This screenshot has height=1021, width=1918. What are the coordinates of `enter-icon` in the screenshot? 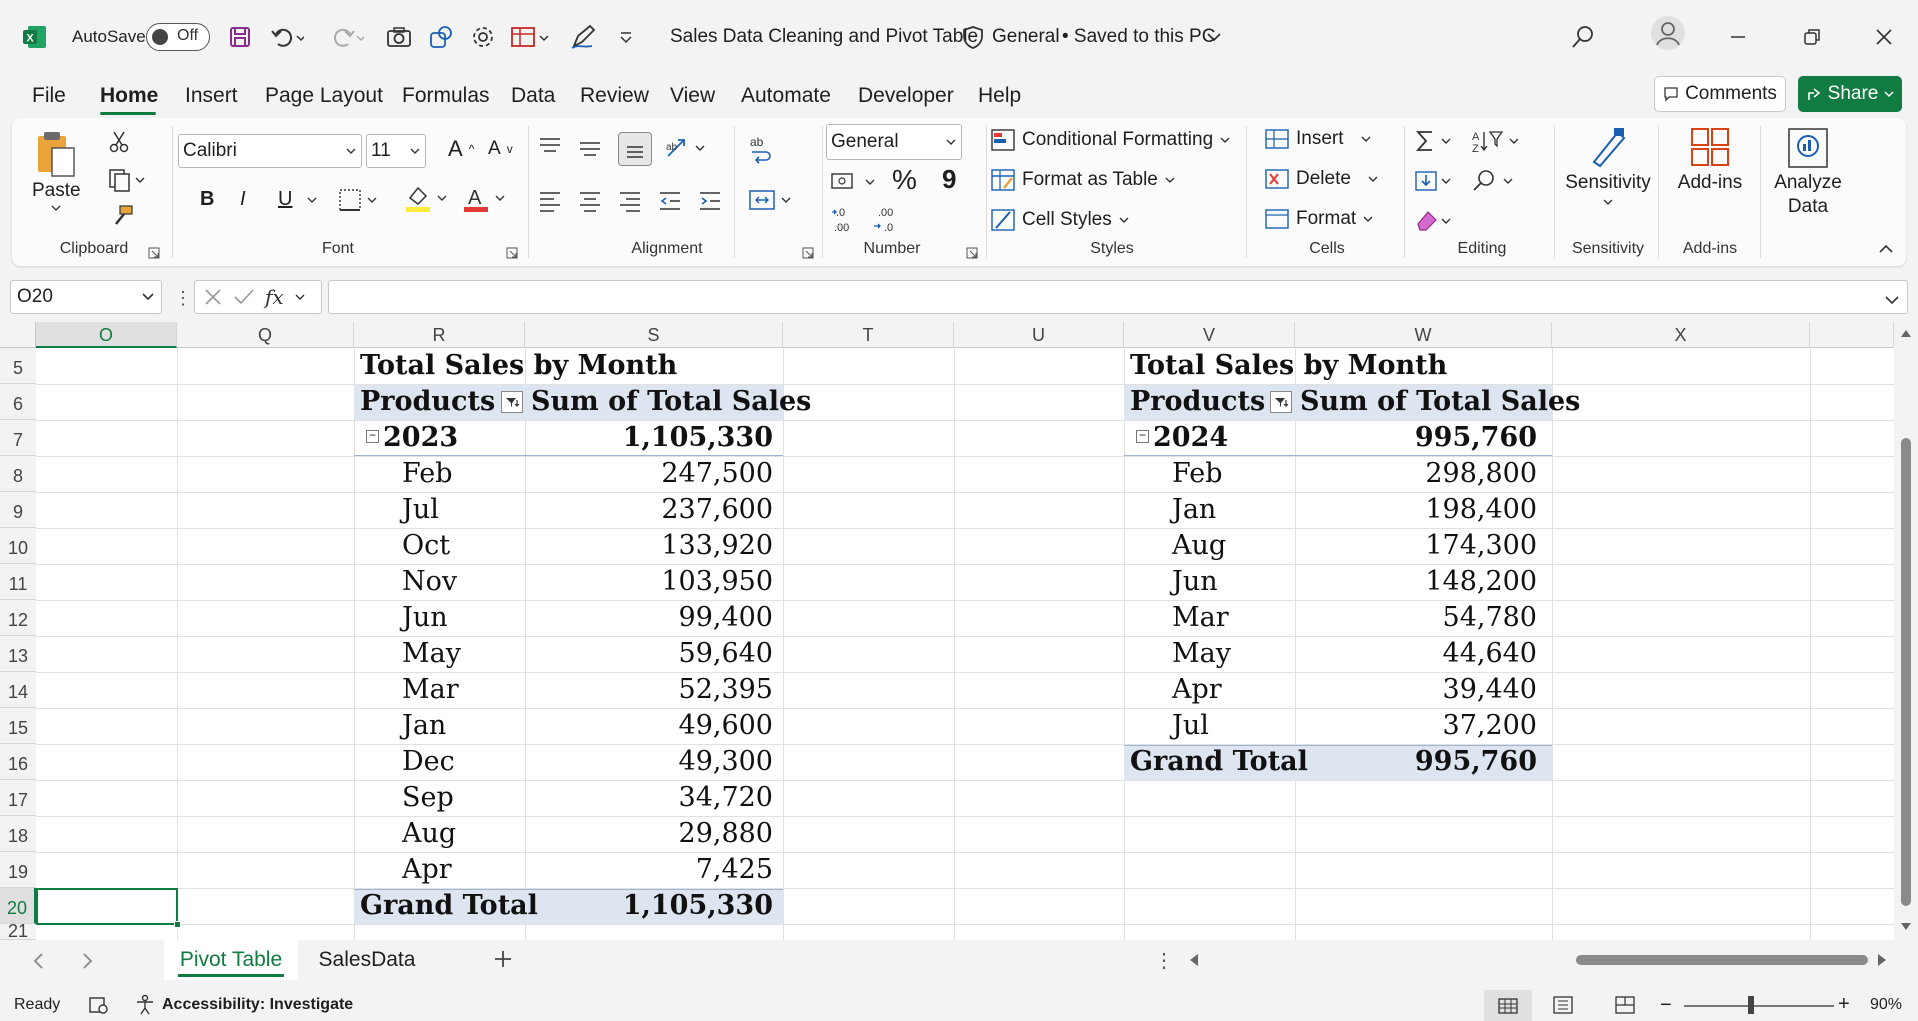 It's located at (244, 297).